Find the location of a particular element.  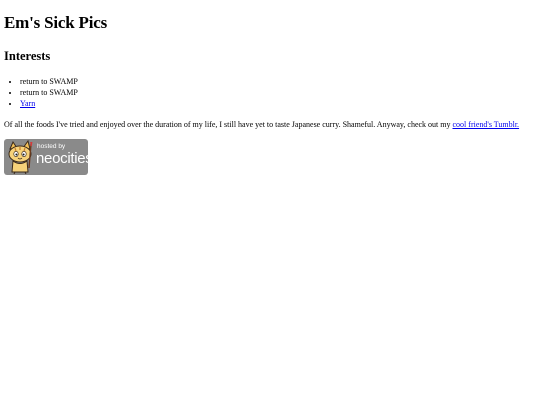

list-item: Yarn is located at coordinates (49, 103).